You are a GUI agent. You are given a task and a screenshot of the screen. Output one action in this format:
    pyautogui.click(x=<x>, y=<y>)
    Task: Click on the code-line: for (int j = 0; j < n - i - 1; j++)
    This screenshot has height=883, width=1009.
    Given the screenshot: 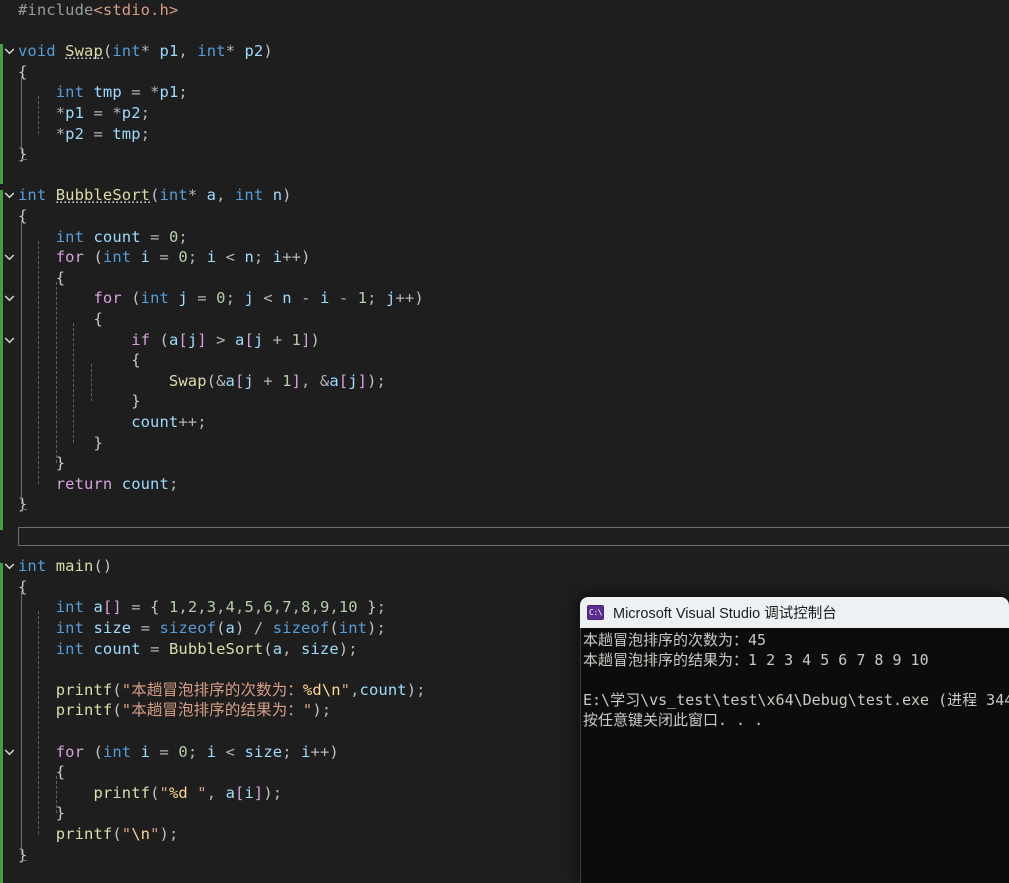 What is the action you would take?
    pyautogui.click(x=504, y=298)
    